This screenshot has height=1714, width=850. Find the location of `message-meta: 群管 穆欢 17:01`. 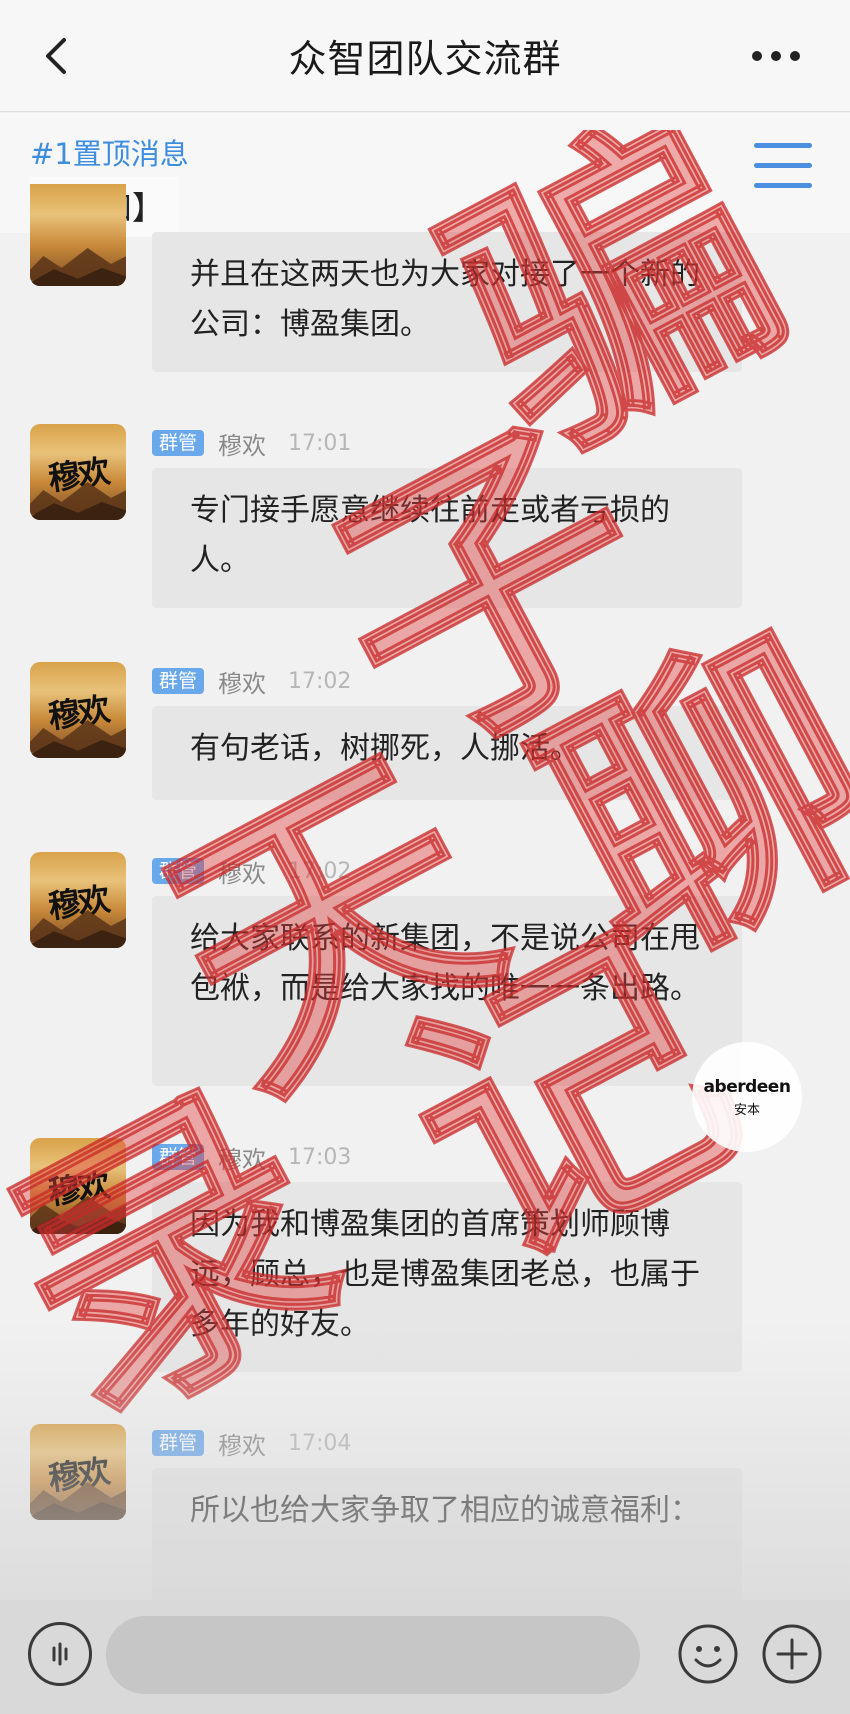

message-meta: 群管 穆欢 17:01 is located at coordinates (252, 443).